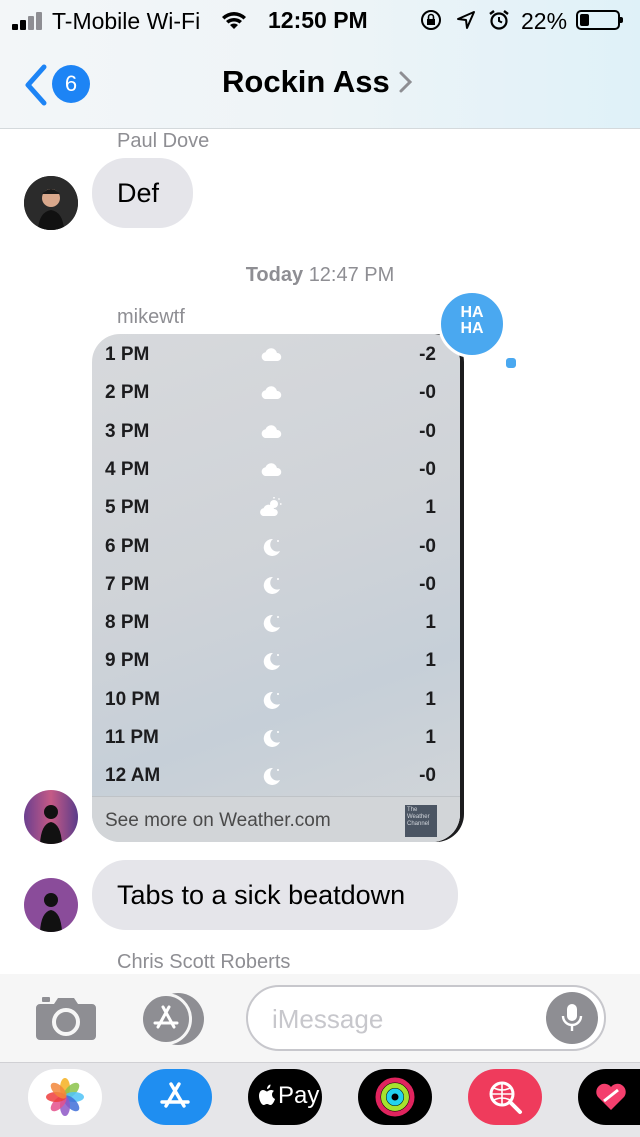 The image size is (640, 1137). I want to click on weather-hour: 1 PM, so click(127, 354).